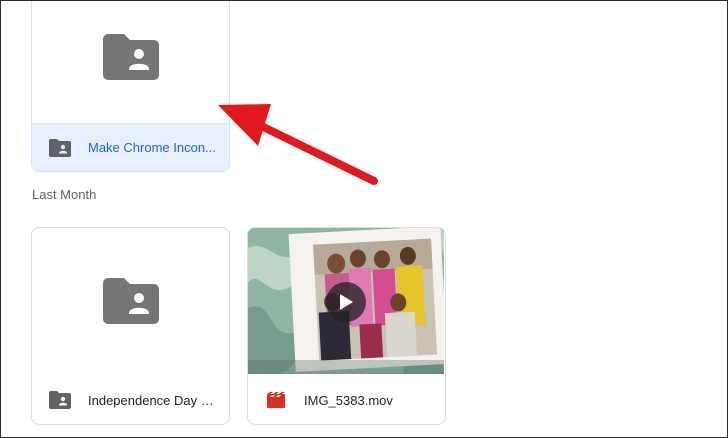 Image resolution: width=728 pixels, height=438 pixels. What do you see at coordinates (64, 194) in the screenshot?
I see `section-header-last-month: Last Month` at bounding box center [64, 194].